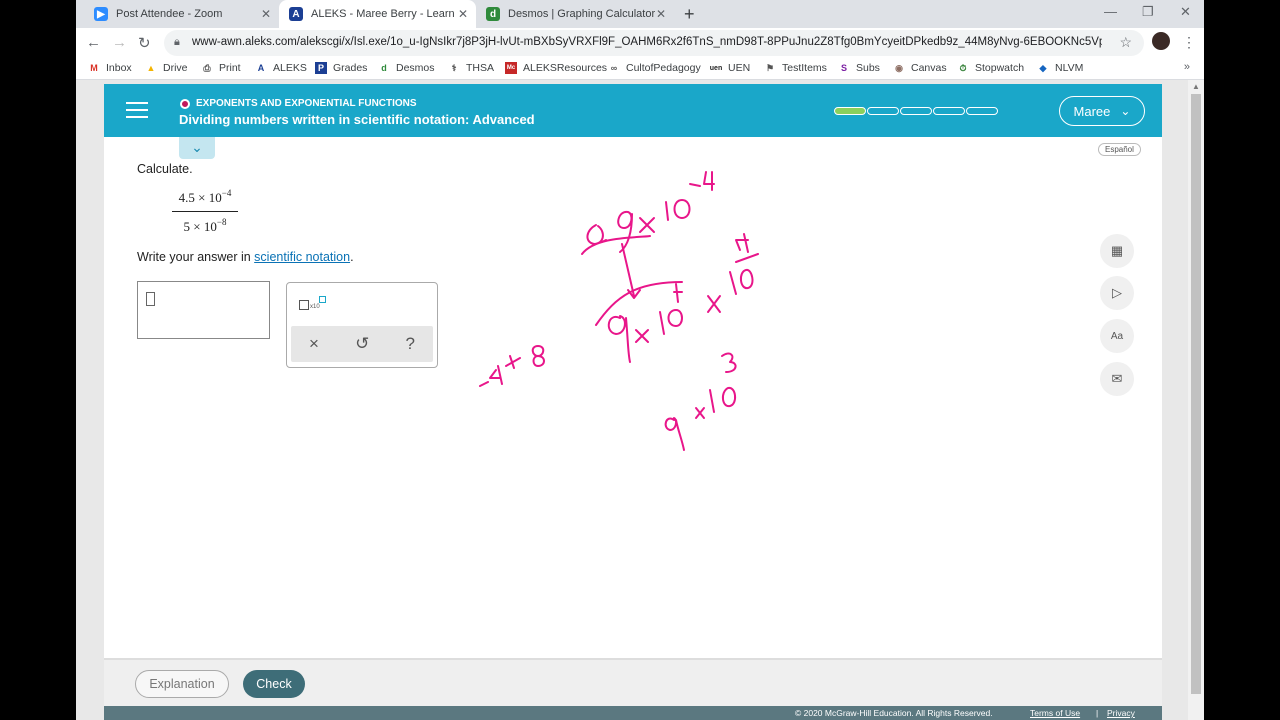 The image size is (1280, 720). Describe the element at coordinates (144, 43) in the screenshot. I see `reload-icon: ↻` at that location.